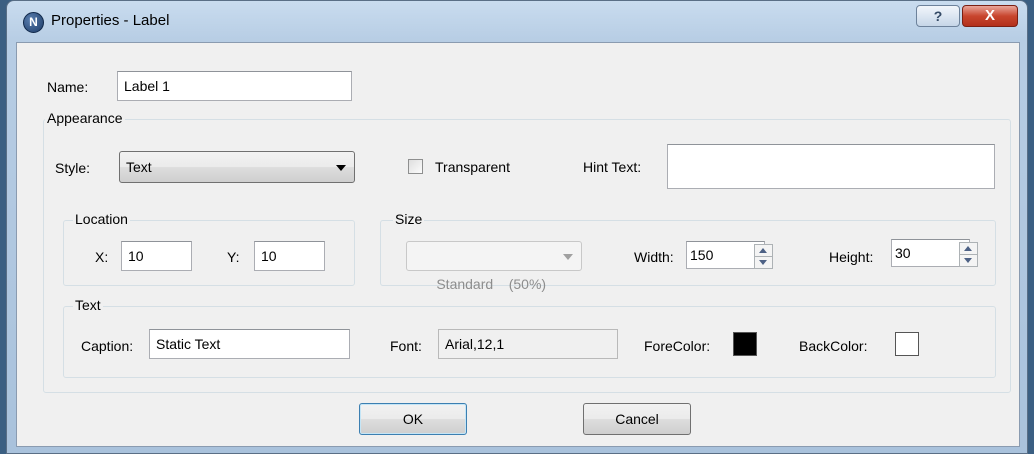 The height and width of the screenshot is (454, 1034). Describe the element at coordinates (139, 167) in the screenshot. I see `style-dropdown-value: Text` at that location.